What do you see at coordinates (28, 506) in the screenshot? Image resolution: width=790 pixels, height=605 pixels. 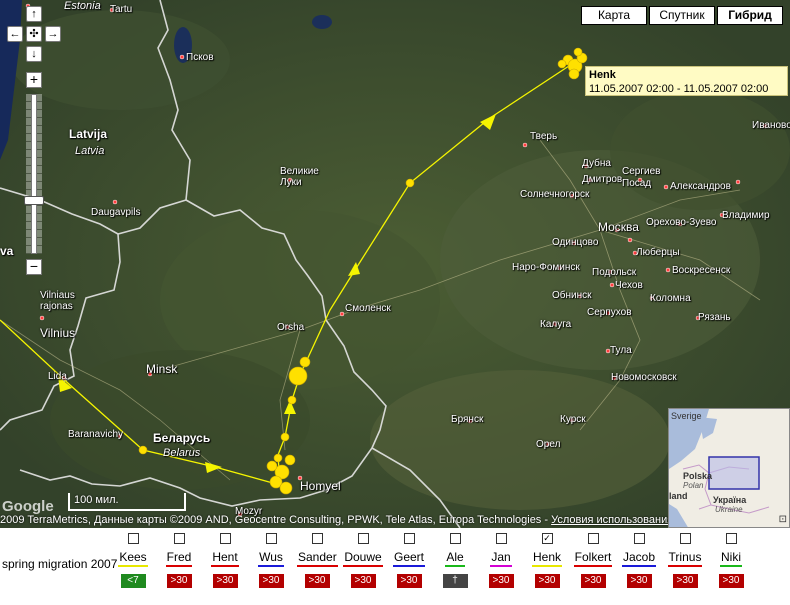 I see `google-logo: Google` at bounding box center [28, 506].